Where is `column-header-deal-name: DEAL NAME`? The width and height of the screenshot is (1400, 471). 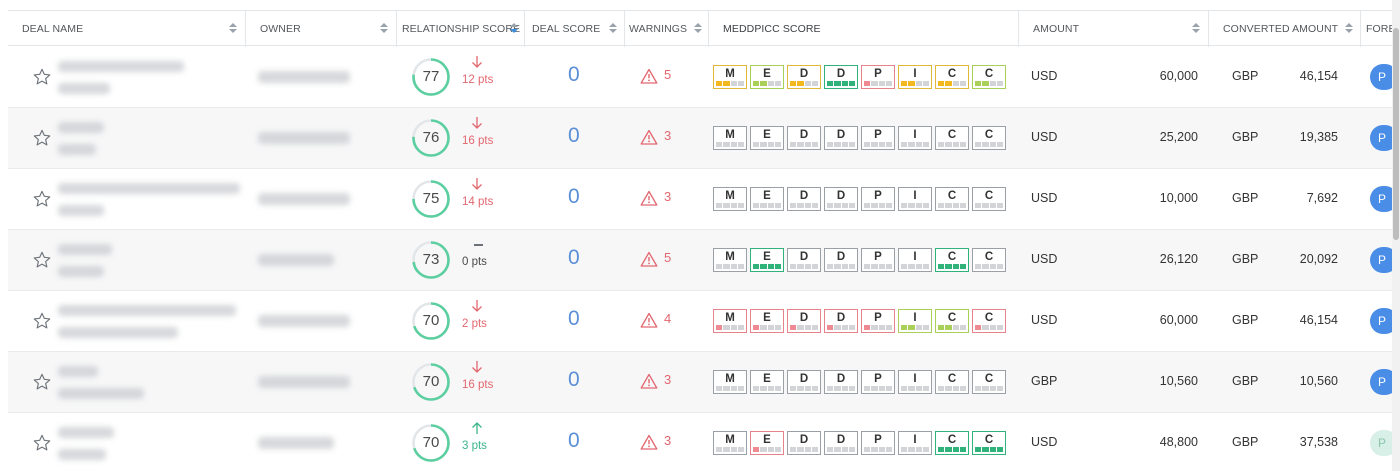 column-header-deal-name: DEAL NAME is located at coordinates (127, 29).